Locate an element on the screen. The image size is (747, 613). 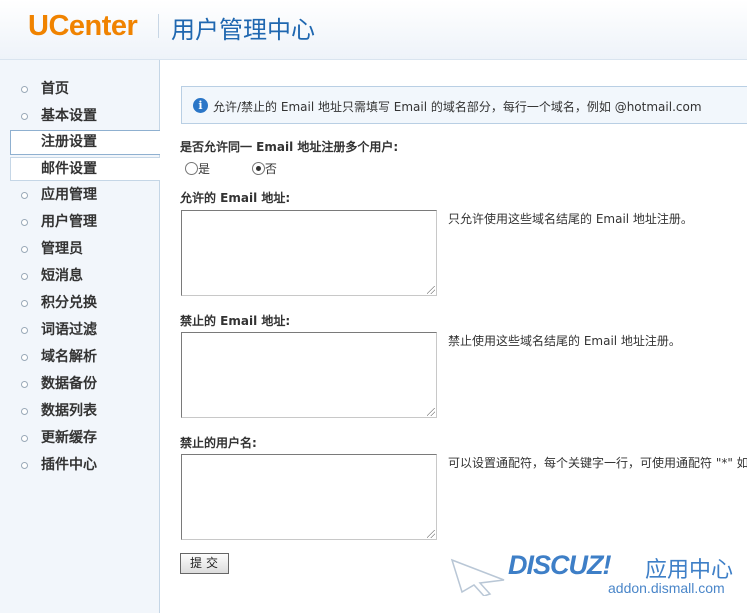
header-title: 用户管理中心 is located at coordinates (243, 30).